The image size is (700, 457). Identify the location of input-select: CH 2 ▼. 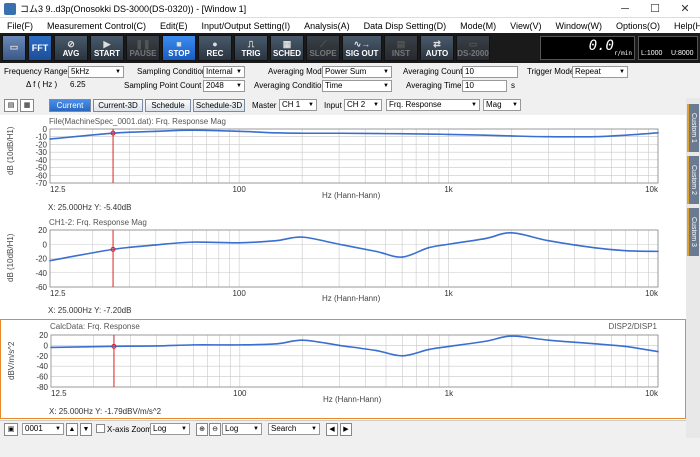
(363, 105).